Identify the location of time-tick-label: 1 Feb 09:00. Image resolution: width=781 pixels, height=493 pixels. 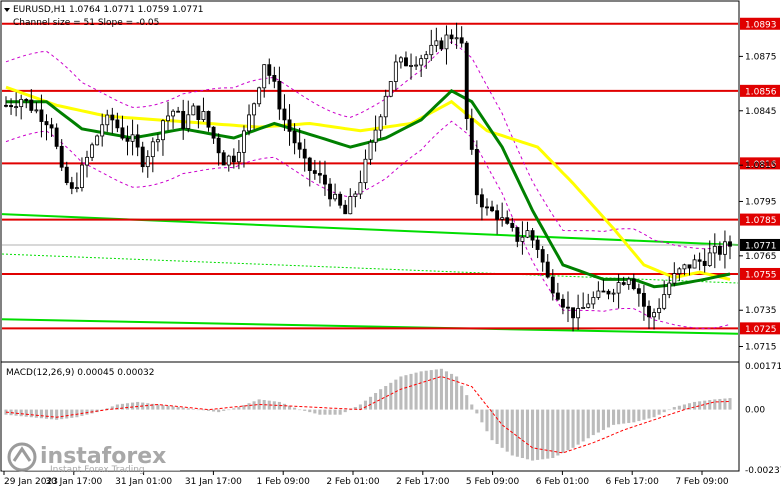
(284, 482).